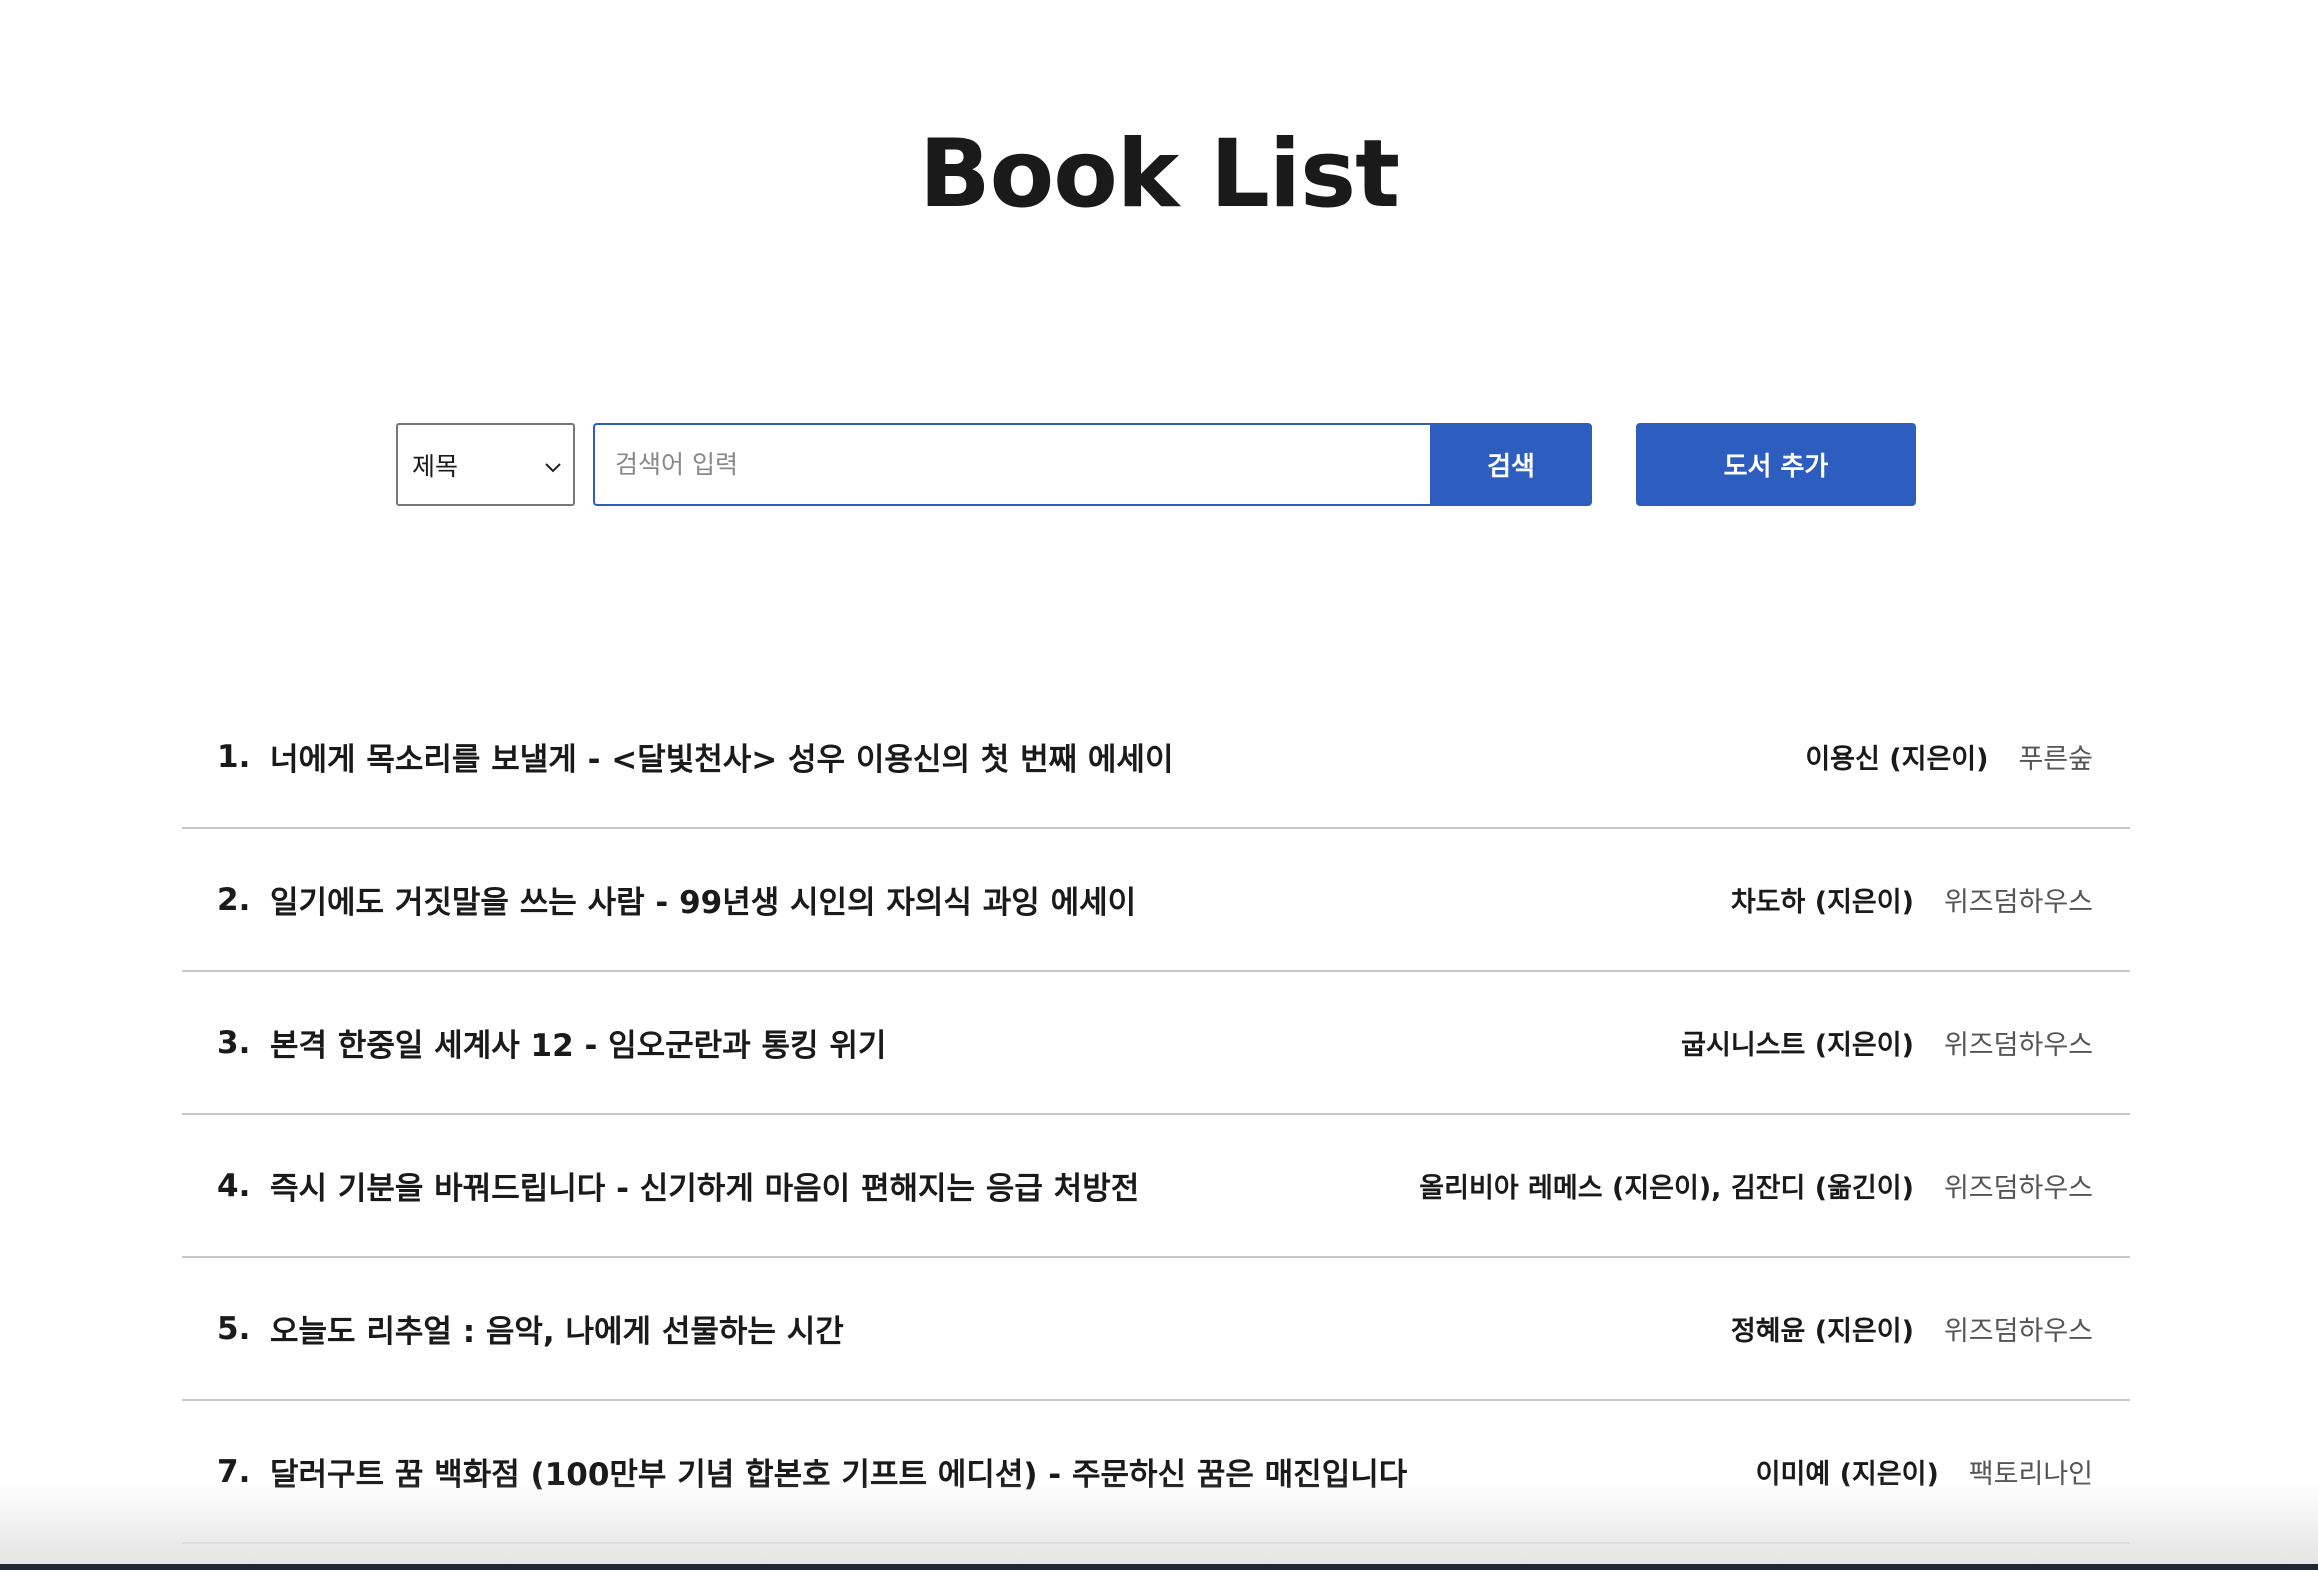  I want to click on book-title: 오늘도 리추얼 : 음악, 나에게 선물하는 시간, so click(1000, 1328).